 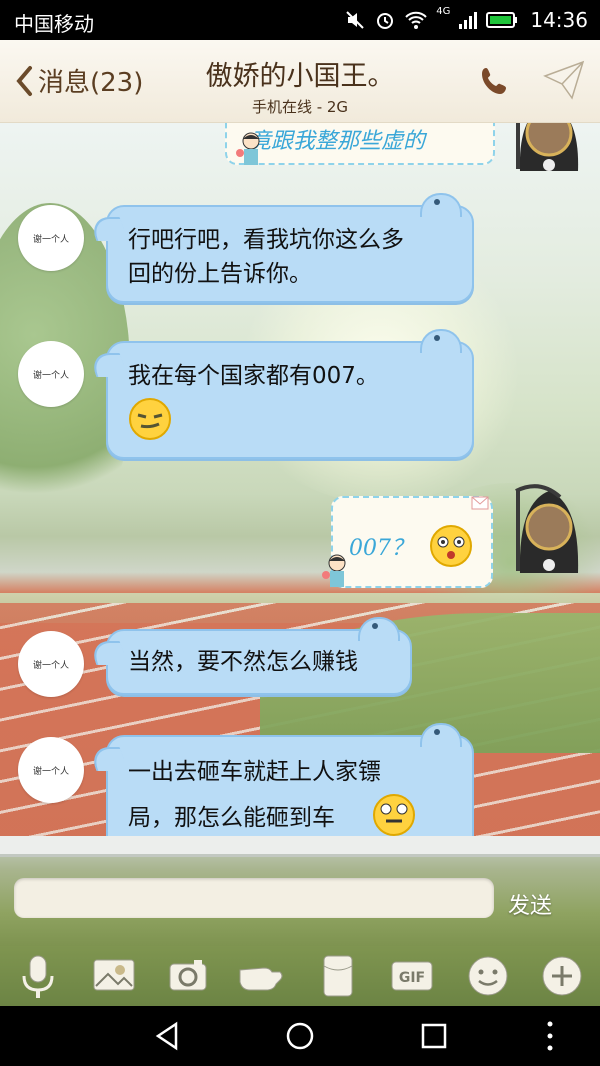 I want to click on message-bubble-out: 竟跟我整那些虚的, so click(x=360, y=144).